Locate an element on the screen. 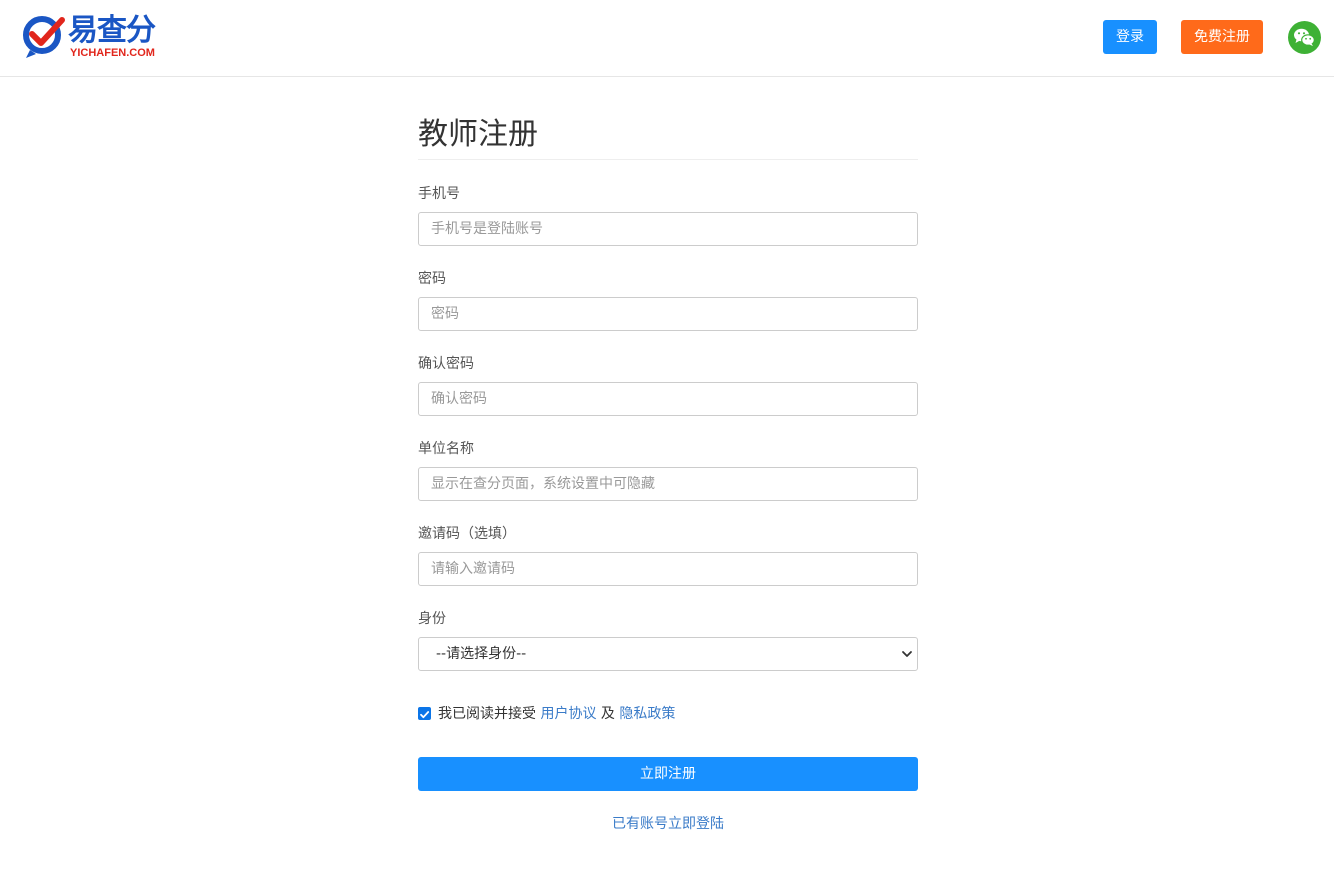 Image resolution: width=1334 pixels, height=889 pixels. chevron-down-icon is located at coordinates (907, 654).